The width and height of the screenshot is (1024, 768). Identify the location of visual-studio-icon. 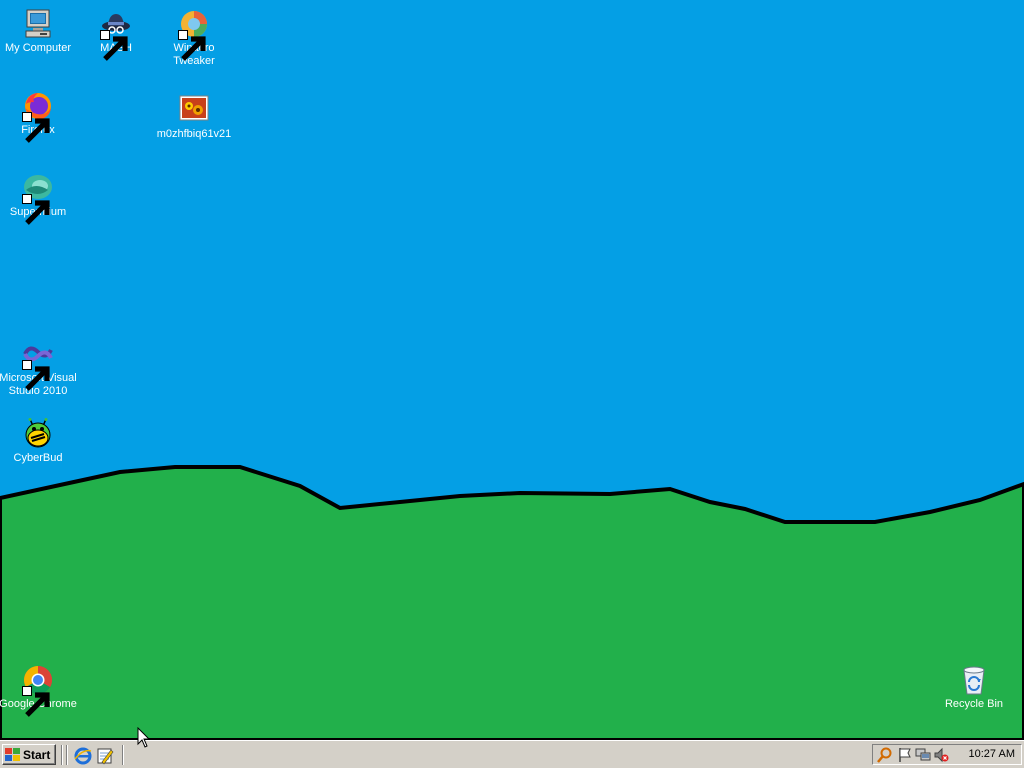
(38, 364).